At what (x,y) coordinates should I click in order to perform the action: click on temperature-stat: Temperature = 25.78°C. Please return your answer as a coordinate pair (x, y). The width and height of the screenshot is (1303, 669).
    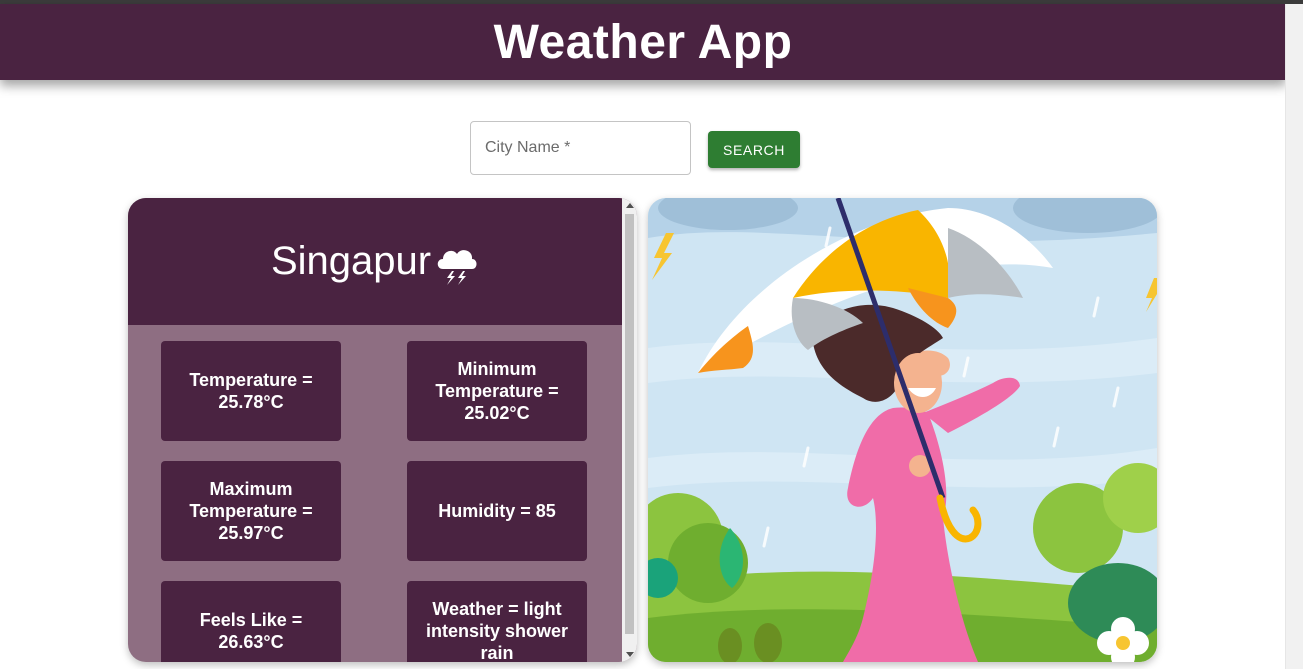
    Looking at the image, I should click on (251, 391).